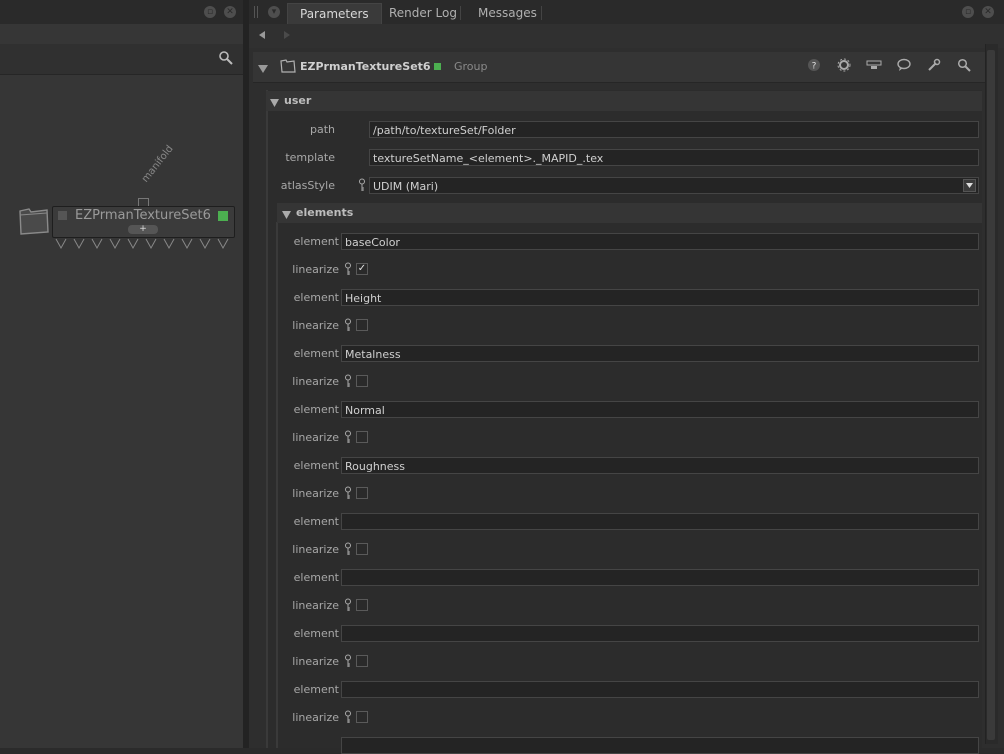  What do you see at coordinates (660, 465) in the screenshot?
I see `element-field: Roughness` at bounding box center [660, 465].